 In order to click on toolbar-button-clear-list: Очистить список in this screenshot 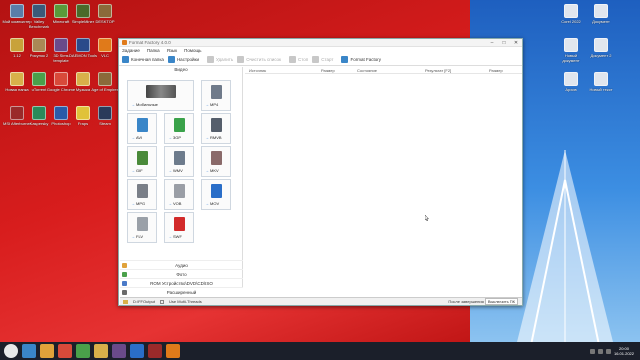, I will do `click(259, 59)`.